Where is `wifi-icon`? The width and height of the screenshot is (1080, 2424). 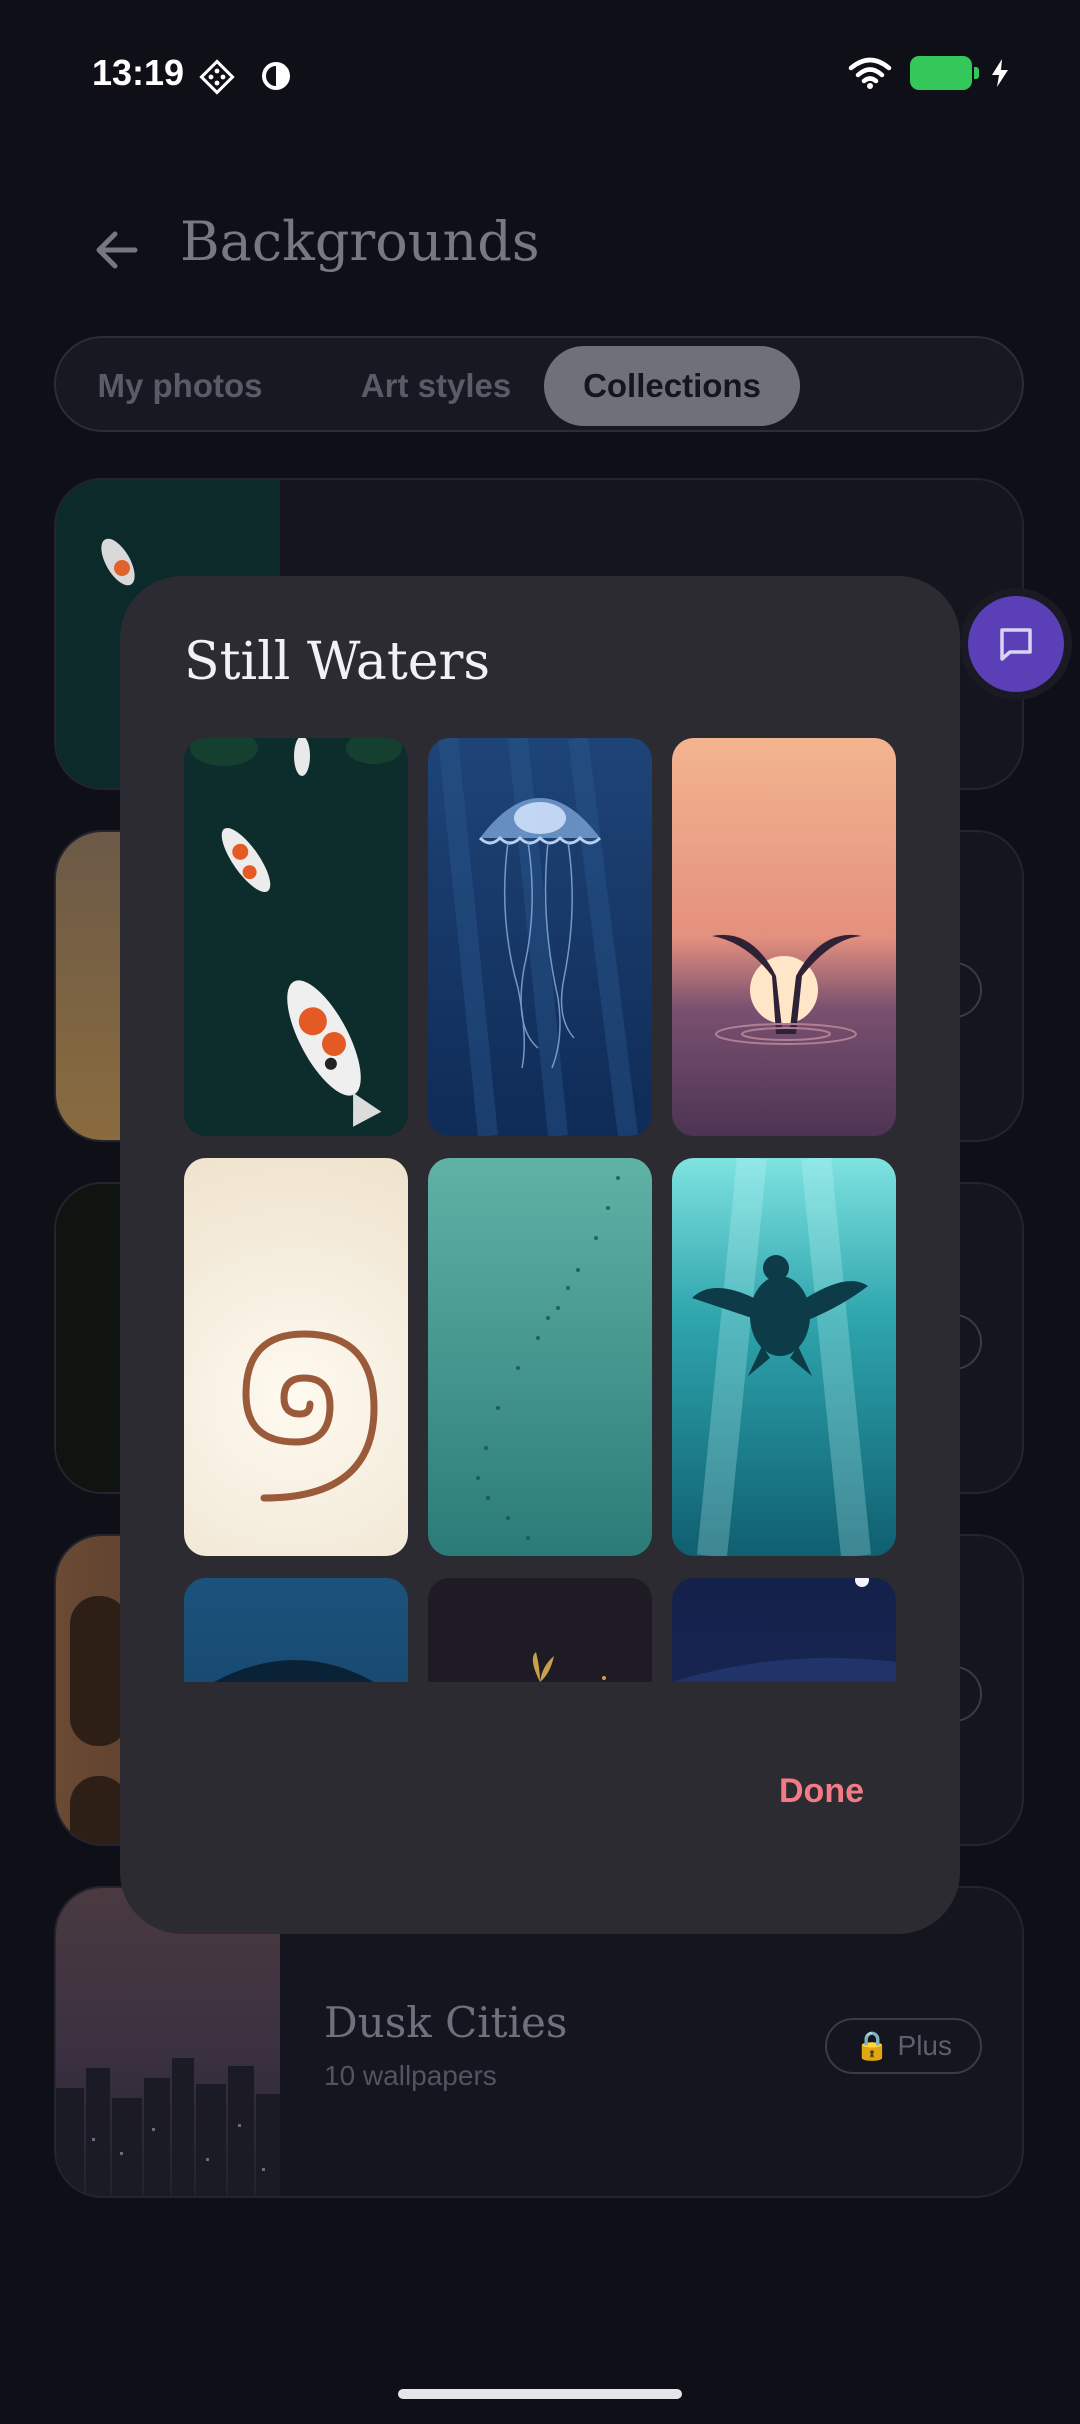 wifi-icon is located at coordinates (870, 73).